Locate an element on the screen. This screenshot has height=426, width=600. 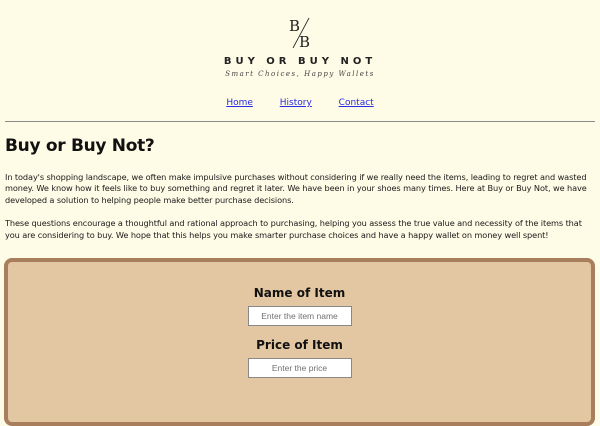
logo-icon: B B is located at coordinates (299, 33).